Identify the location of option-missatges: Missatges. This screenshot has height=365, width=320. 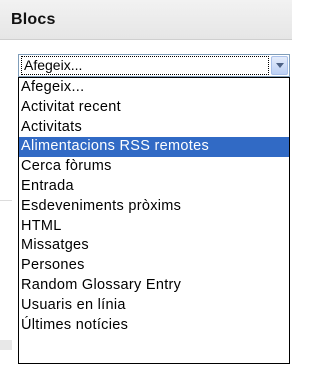
(154, 246).